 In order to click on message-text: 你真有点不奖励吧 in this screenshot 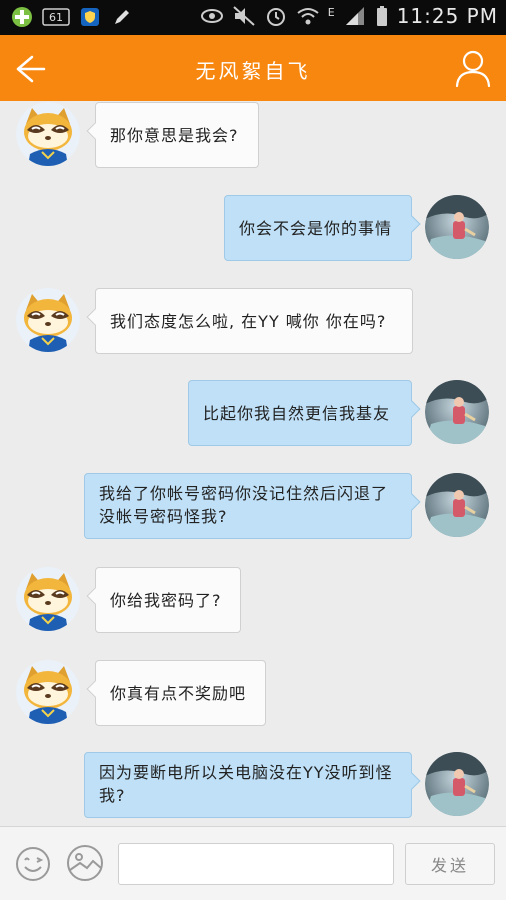, I will do `click(178, 693)`.